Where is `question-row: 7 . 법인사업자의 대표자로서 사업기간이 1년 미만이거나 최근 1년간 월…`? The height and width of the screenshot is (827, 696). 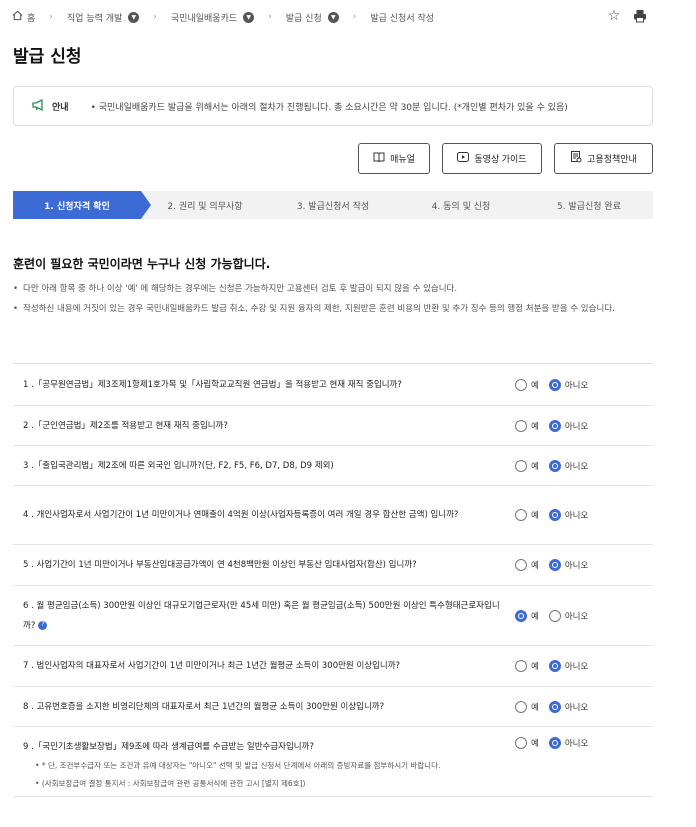
question-row: 7 . 법인사업자의 대표자로서 사업기간이 1년 미만이거나 최근 1년간 월… is located at coordinates (333, 666).